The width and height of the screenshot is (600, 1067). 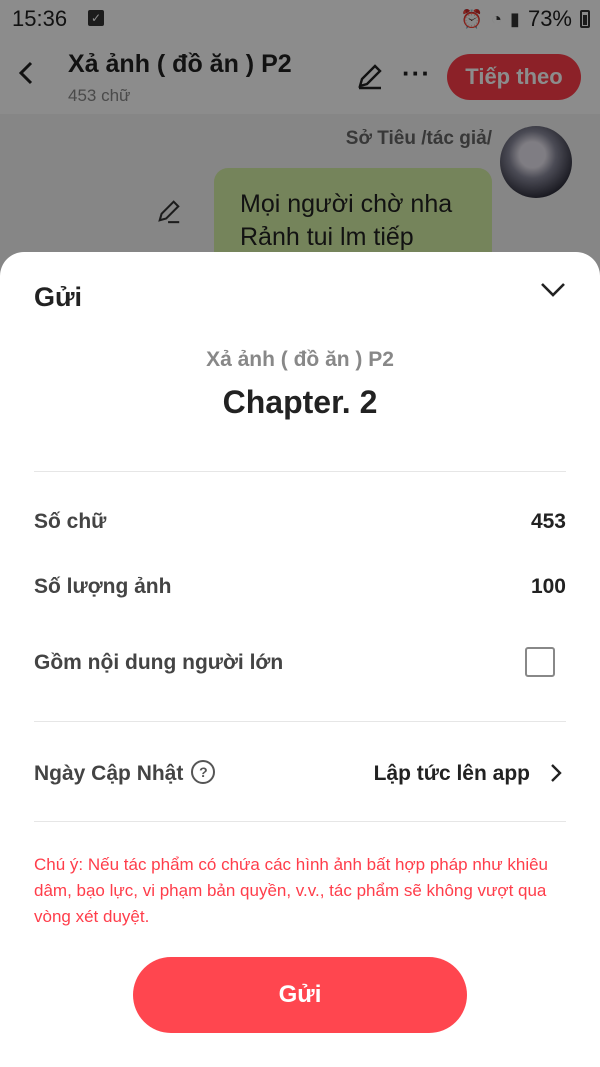 What do you see at coordinates (556, 773) in the screenshot?
I see `chevron-right-icon` at bounding box center [556, 773].